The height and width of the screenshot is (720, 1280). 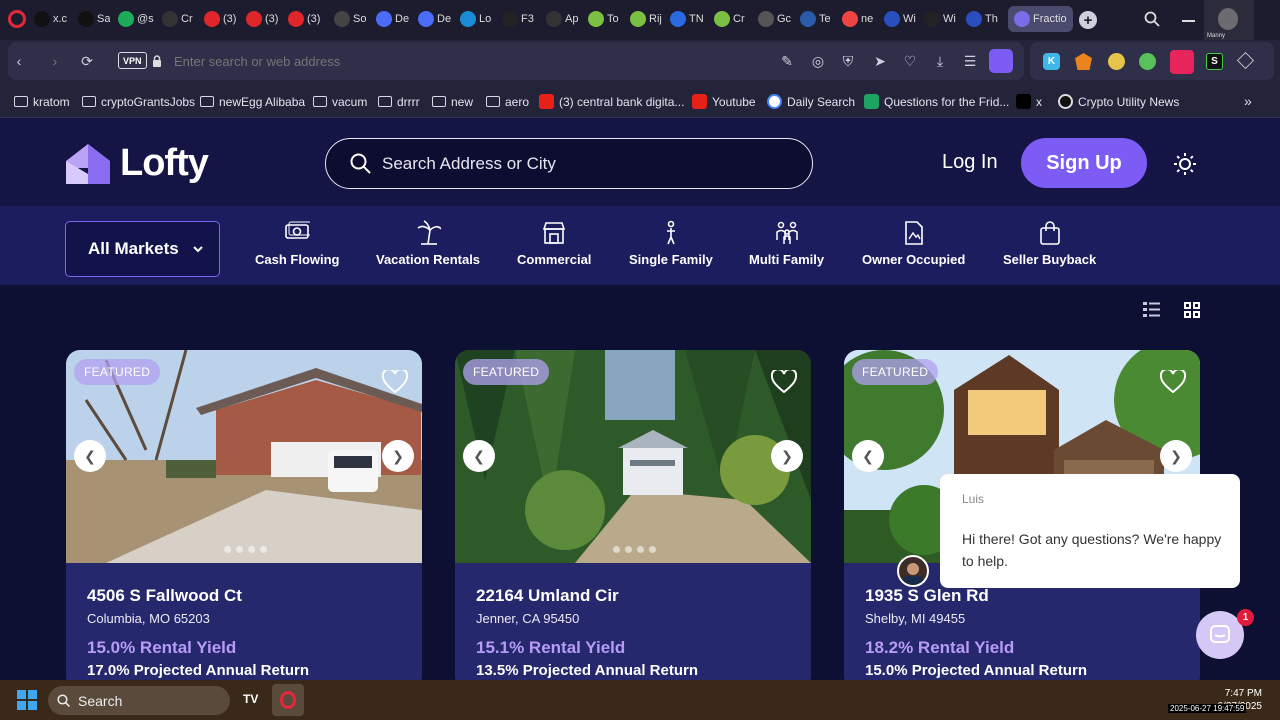 What do you see at coordinates (1083, 61) in the screenshot?
I see `metamask-icon` at bounding box center [1083, 61].